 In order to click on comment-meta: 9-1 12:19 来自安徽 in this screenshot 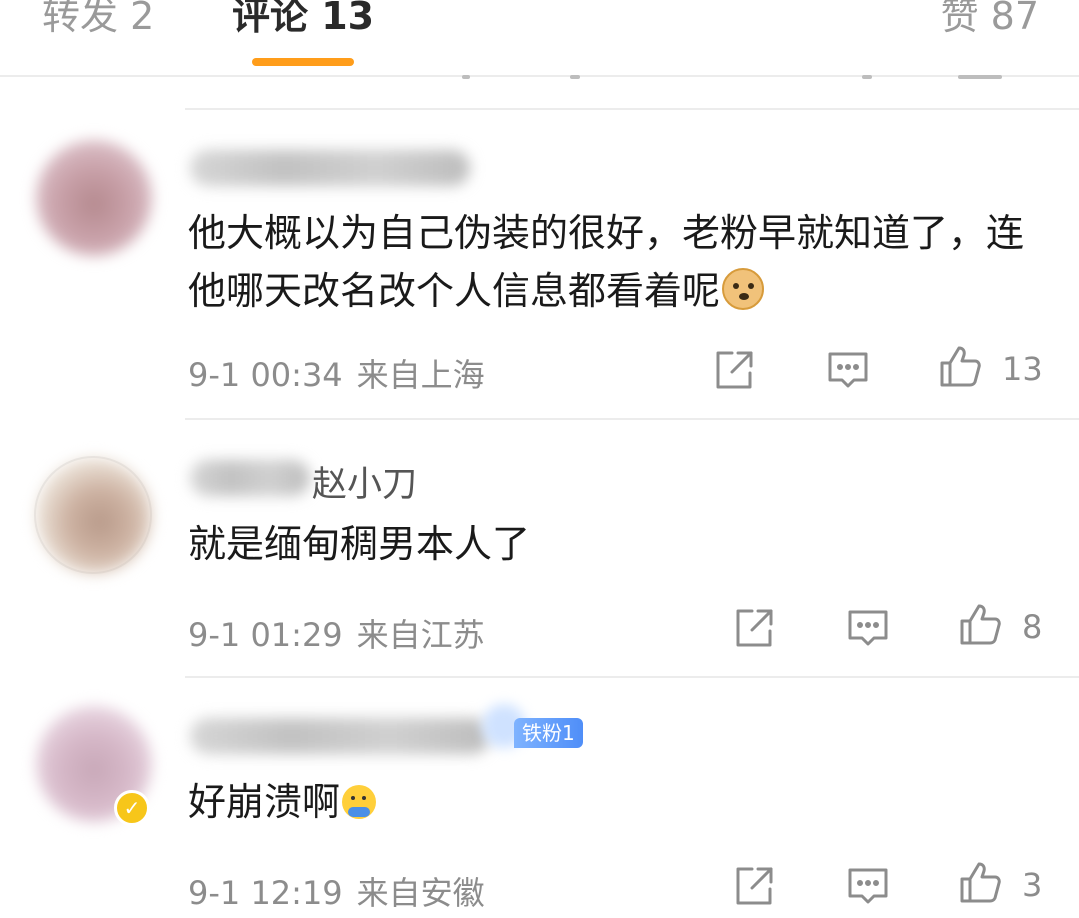, I will do `click(336, 891)`.